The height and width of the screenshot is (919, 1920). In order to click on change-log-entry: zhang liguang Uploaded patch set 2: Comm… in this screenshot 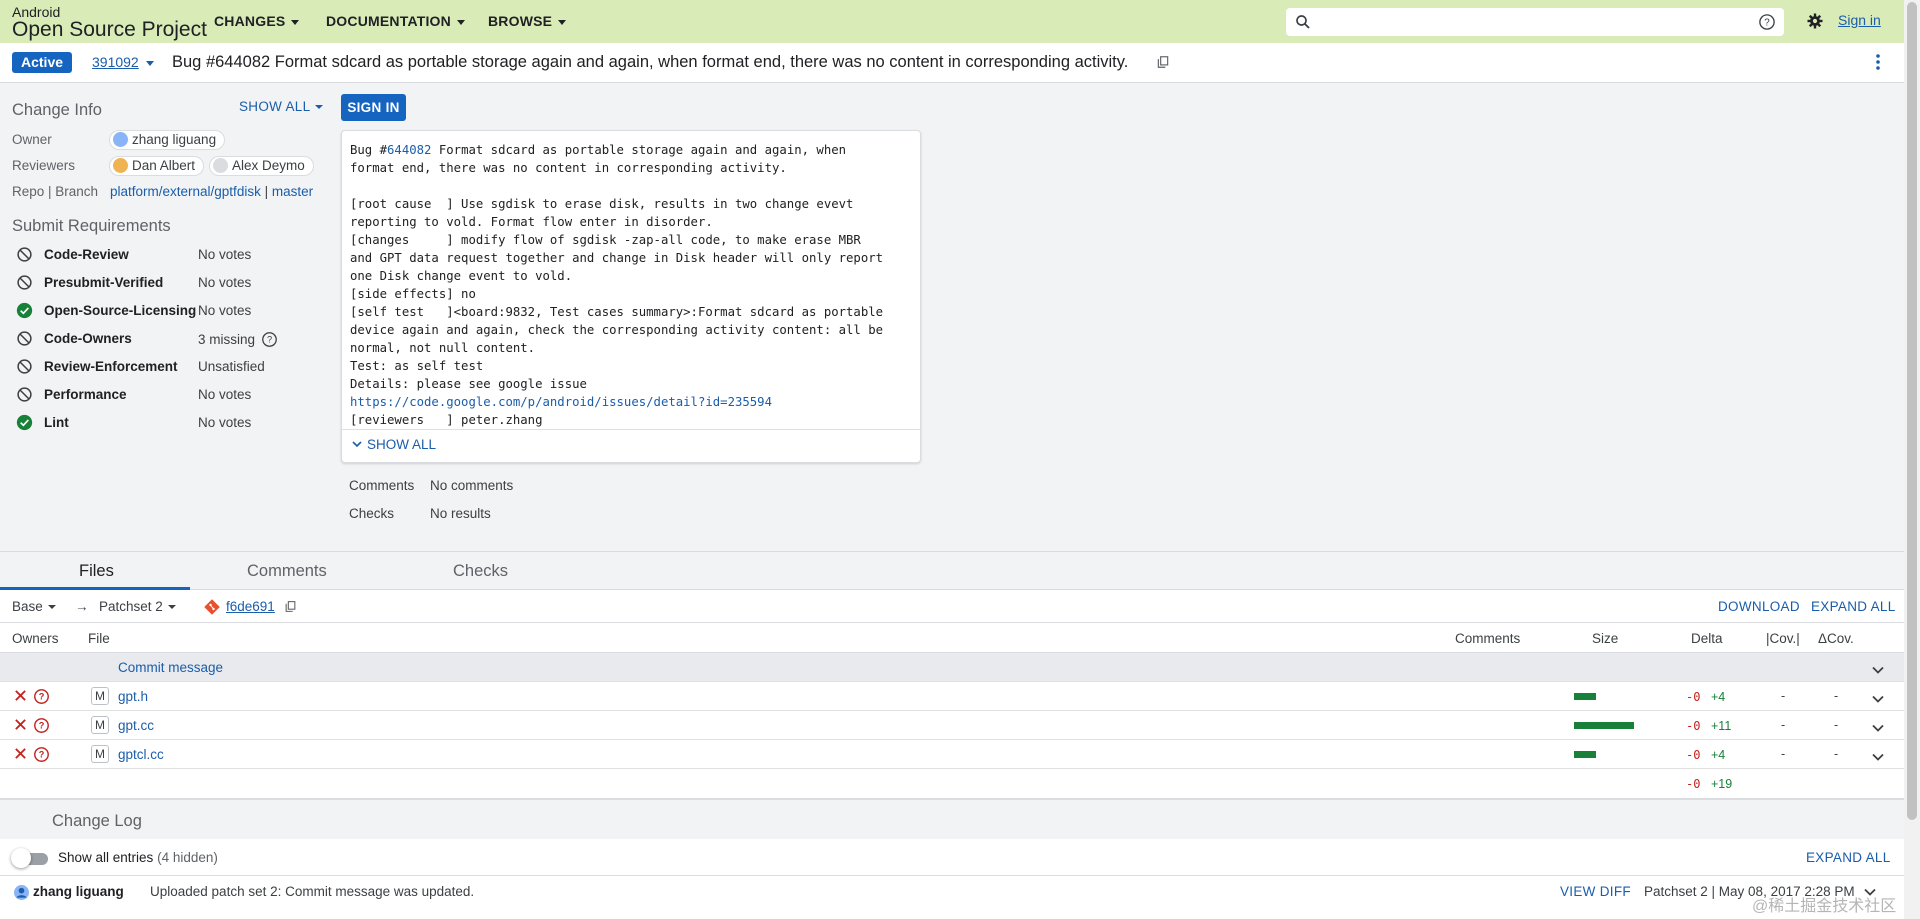, I will do `click(952, 897)`.